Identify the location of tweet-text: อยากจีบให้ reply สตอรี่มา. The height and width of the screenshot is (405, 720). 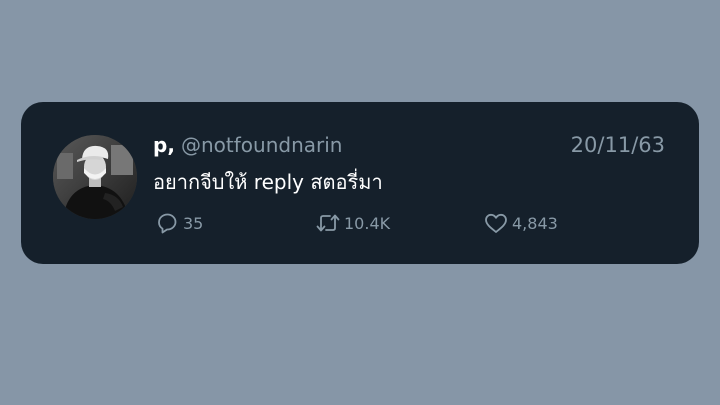
(268, 182).